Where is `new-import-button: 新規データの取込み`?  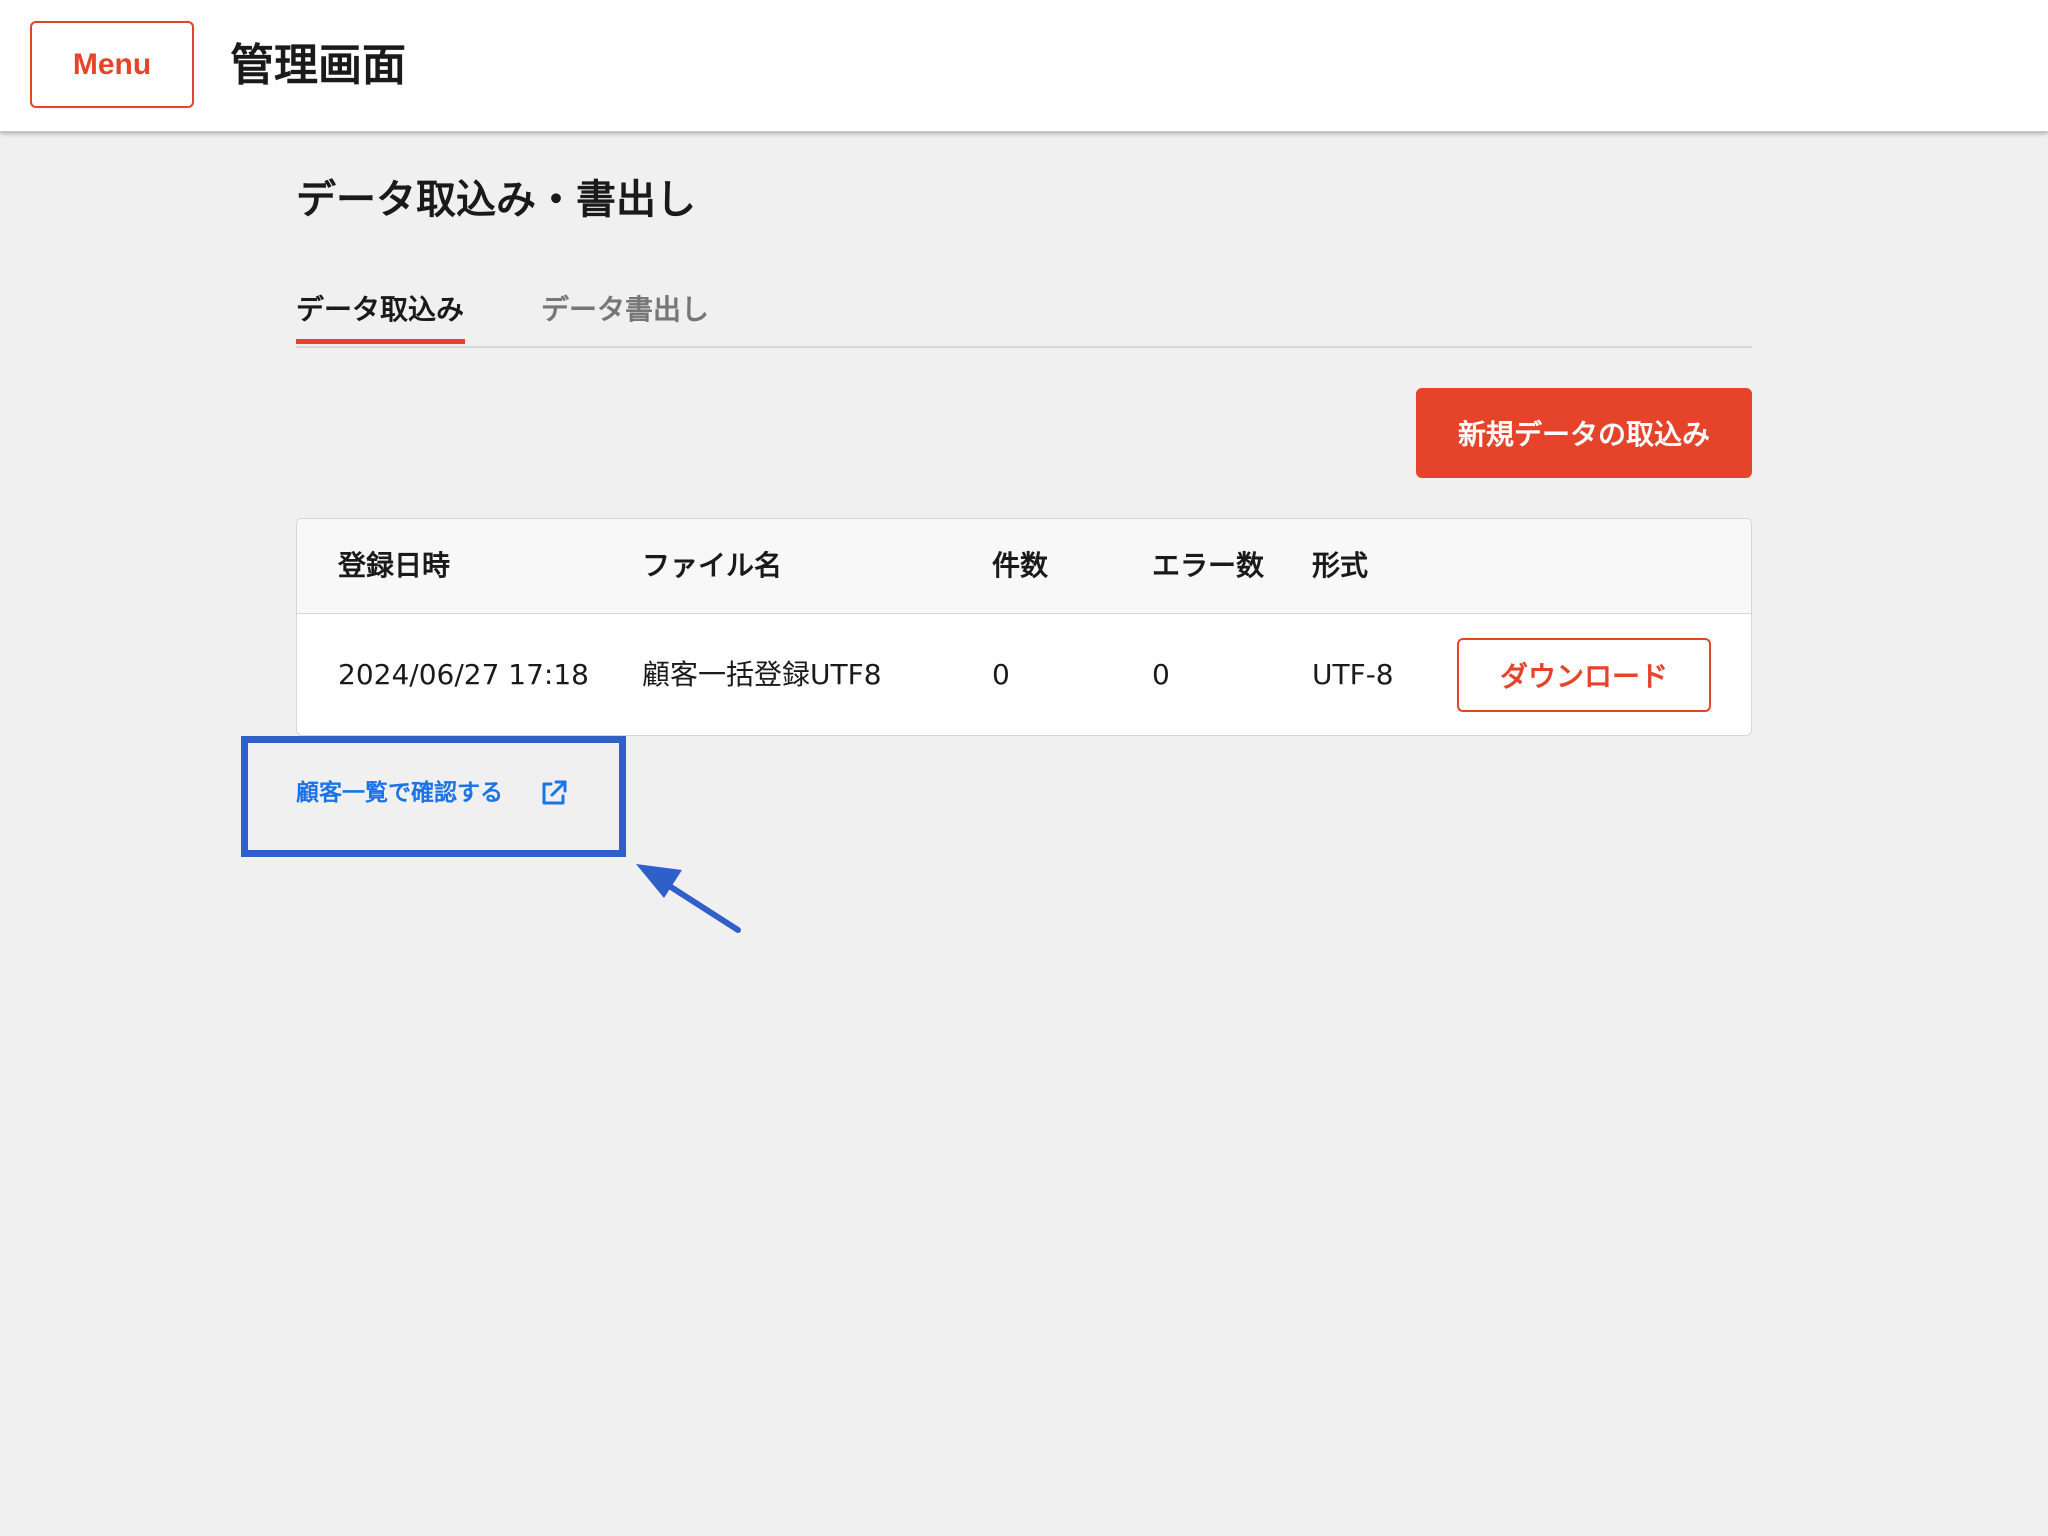
new-import-button: 新規データの取込み is located at coordinates (1584, 433).